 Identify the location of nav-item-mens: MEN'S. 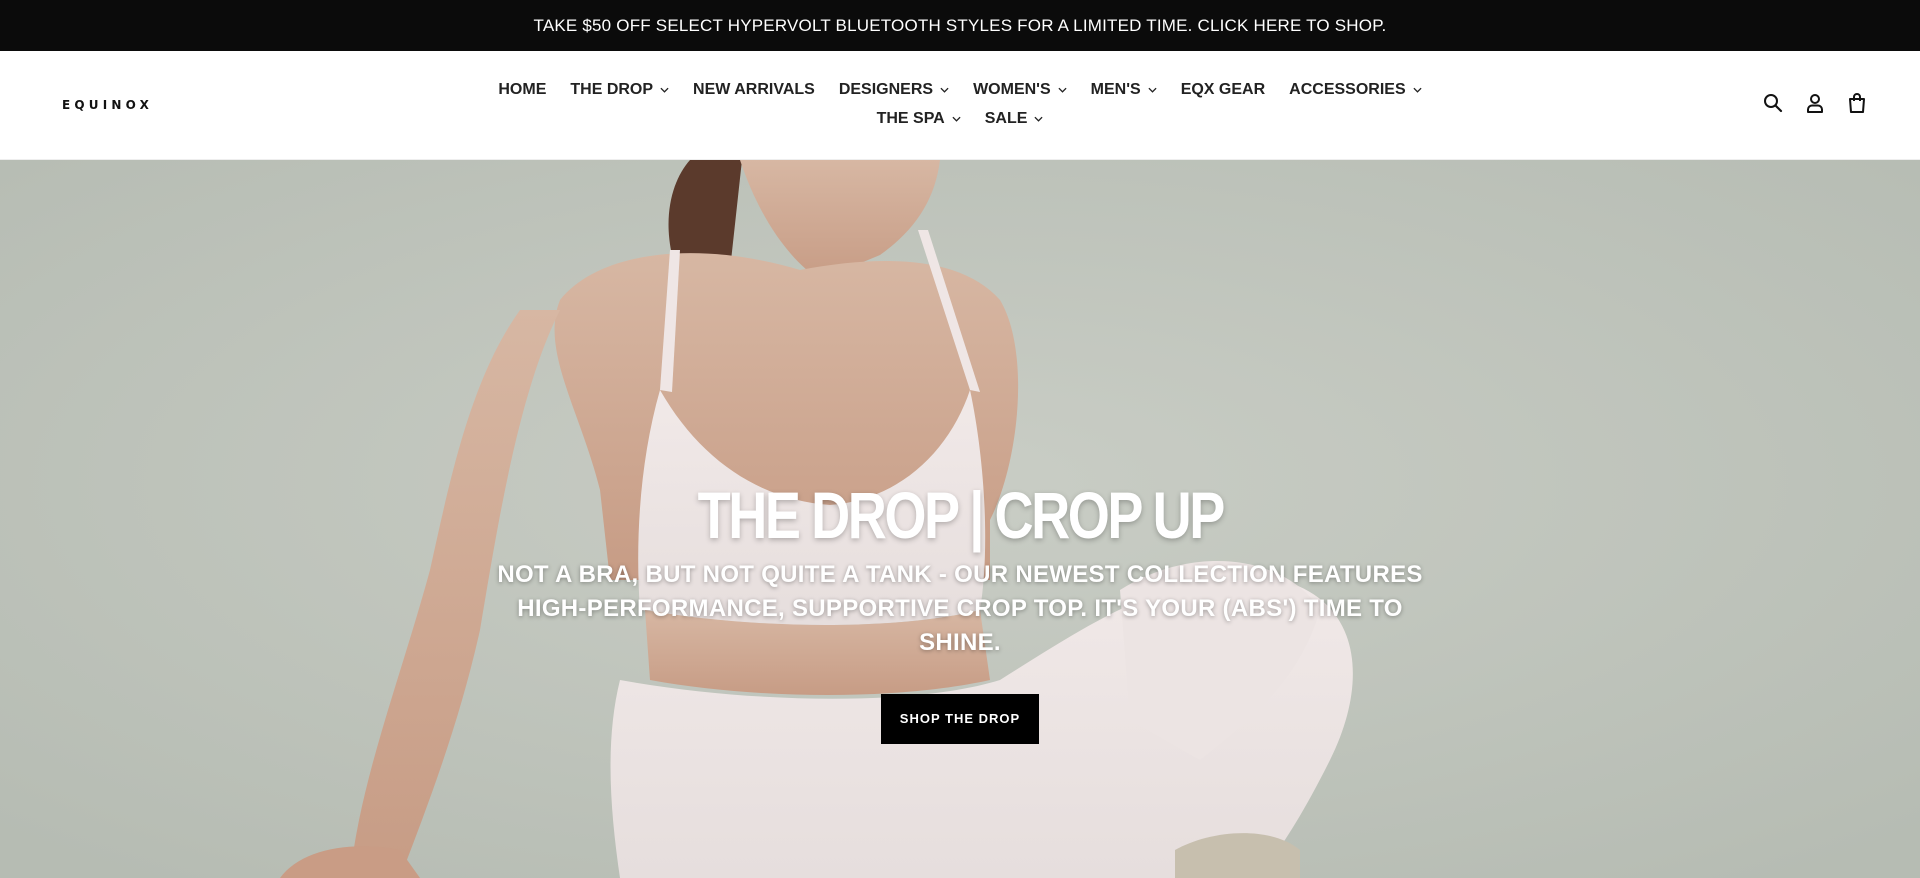
(1124, 90).